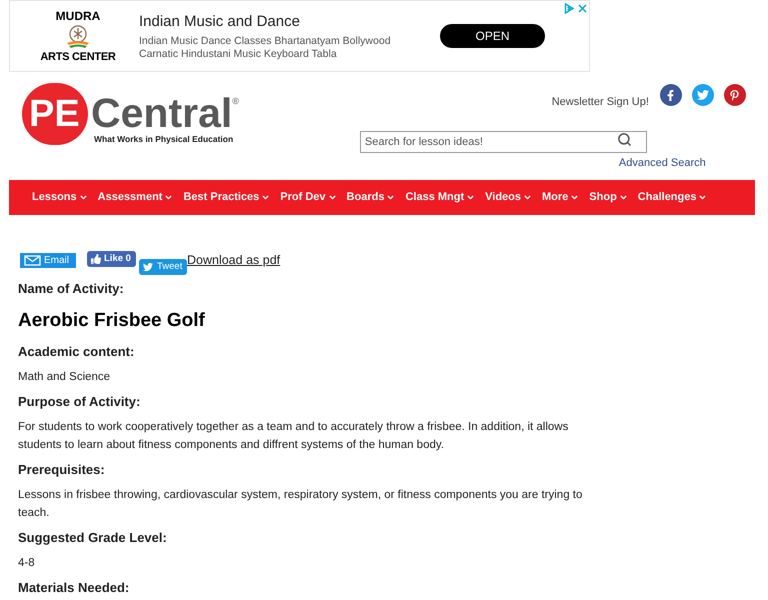 The height and width of the screenshot is (600, 768). Describe the element at coordinates (78, 15) in the screenshot. I see `ad-brand-name: MUDRA` at that location.